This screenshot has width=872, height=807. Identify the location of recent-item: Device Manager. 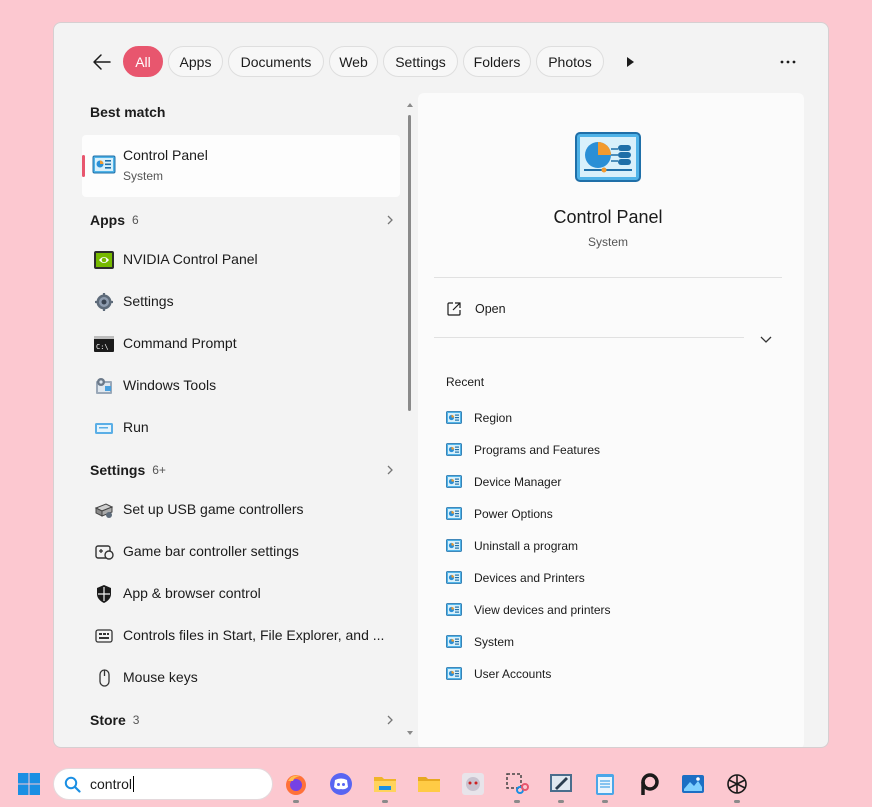
(503, 482).